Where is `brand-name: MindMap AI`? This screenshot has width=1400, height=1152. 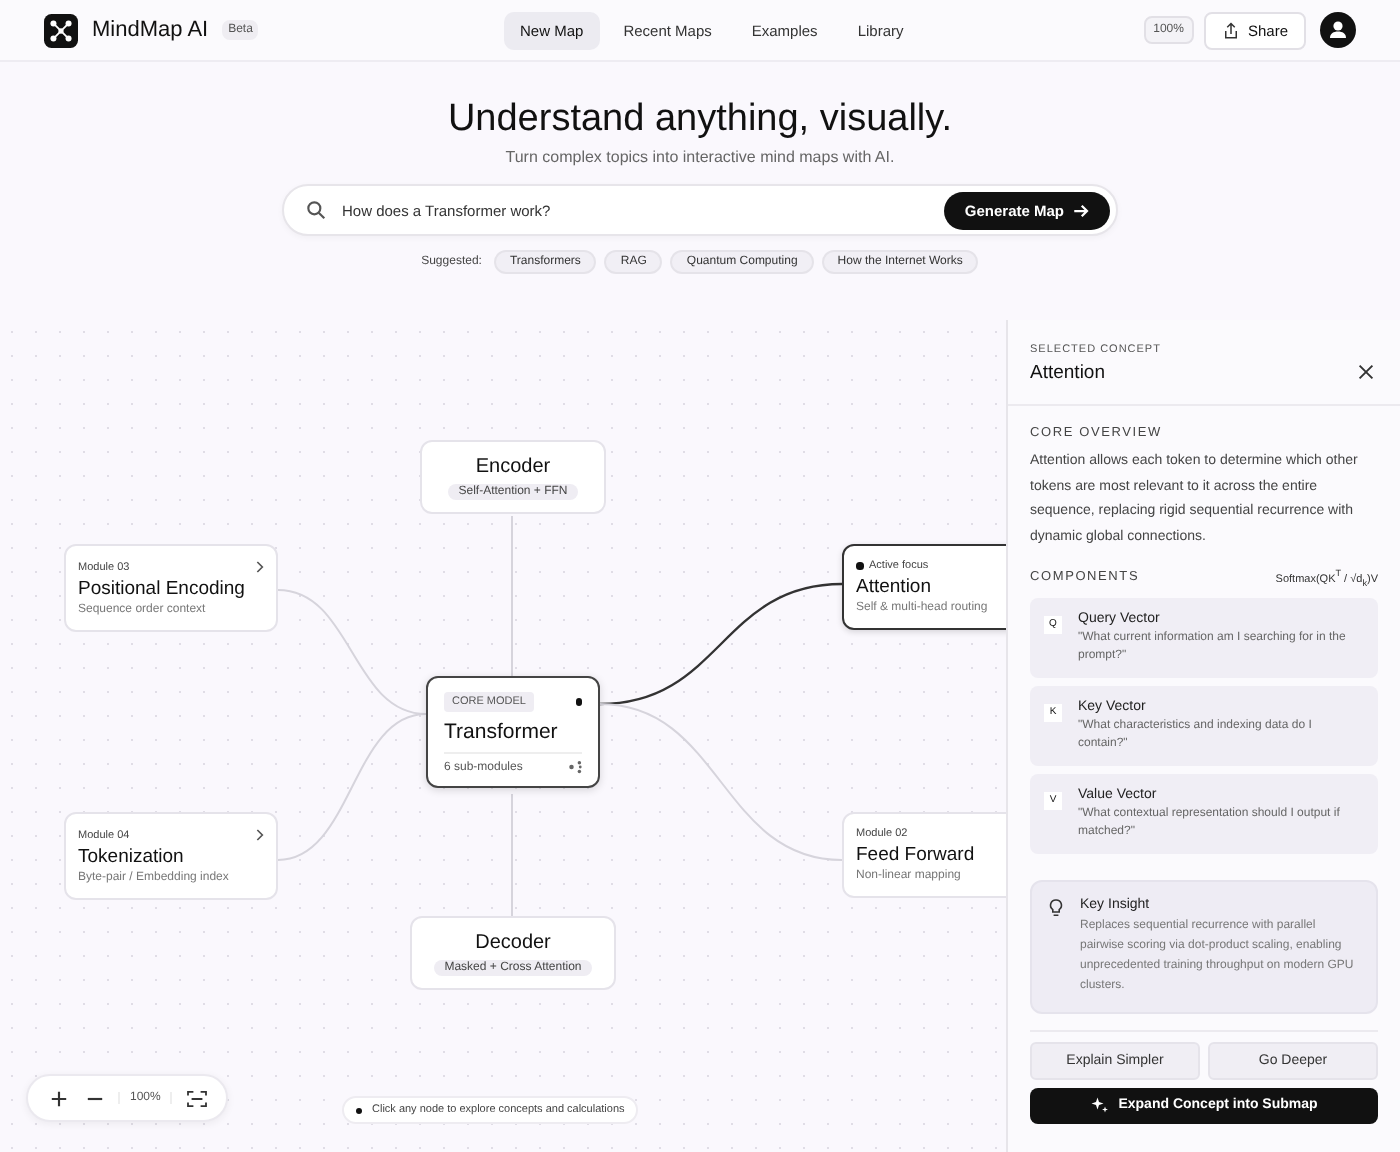 brand-name: MindMap AI is located at coordinates (150, 30).